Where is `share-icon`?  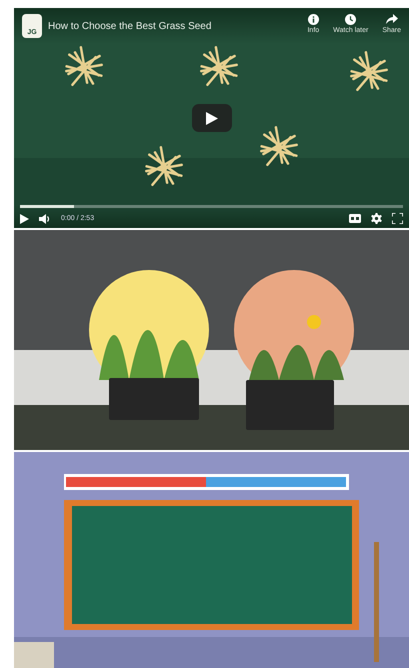 share-icon is located at coordinates (392, 19).